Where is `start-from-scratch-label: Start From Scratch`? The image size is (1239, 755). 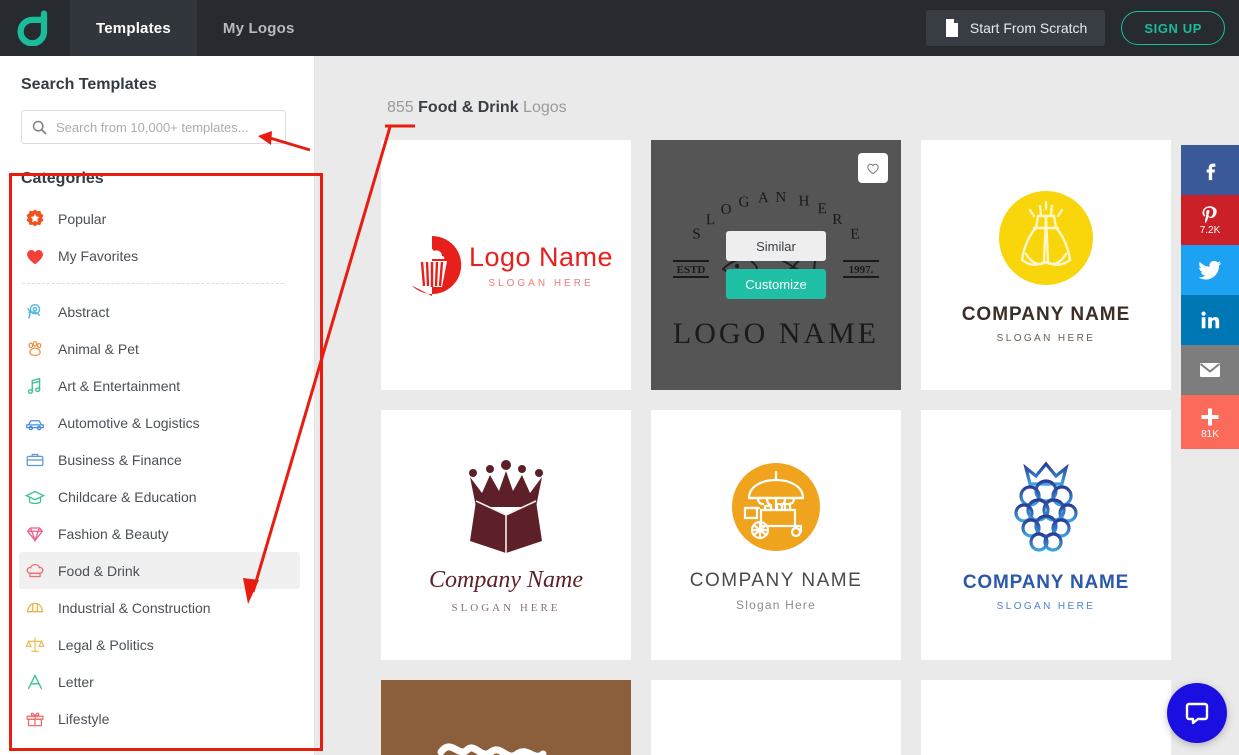
start-from-scratch-label: Start From Scratch is located at coordinates (1028, 28).